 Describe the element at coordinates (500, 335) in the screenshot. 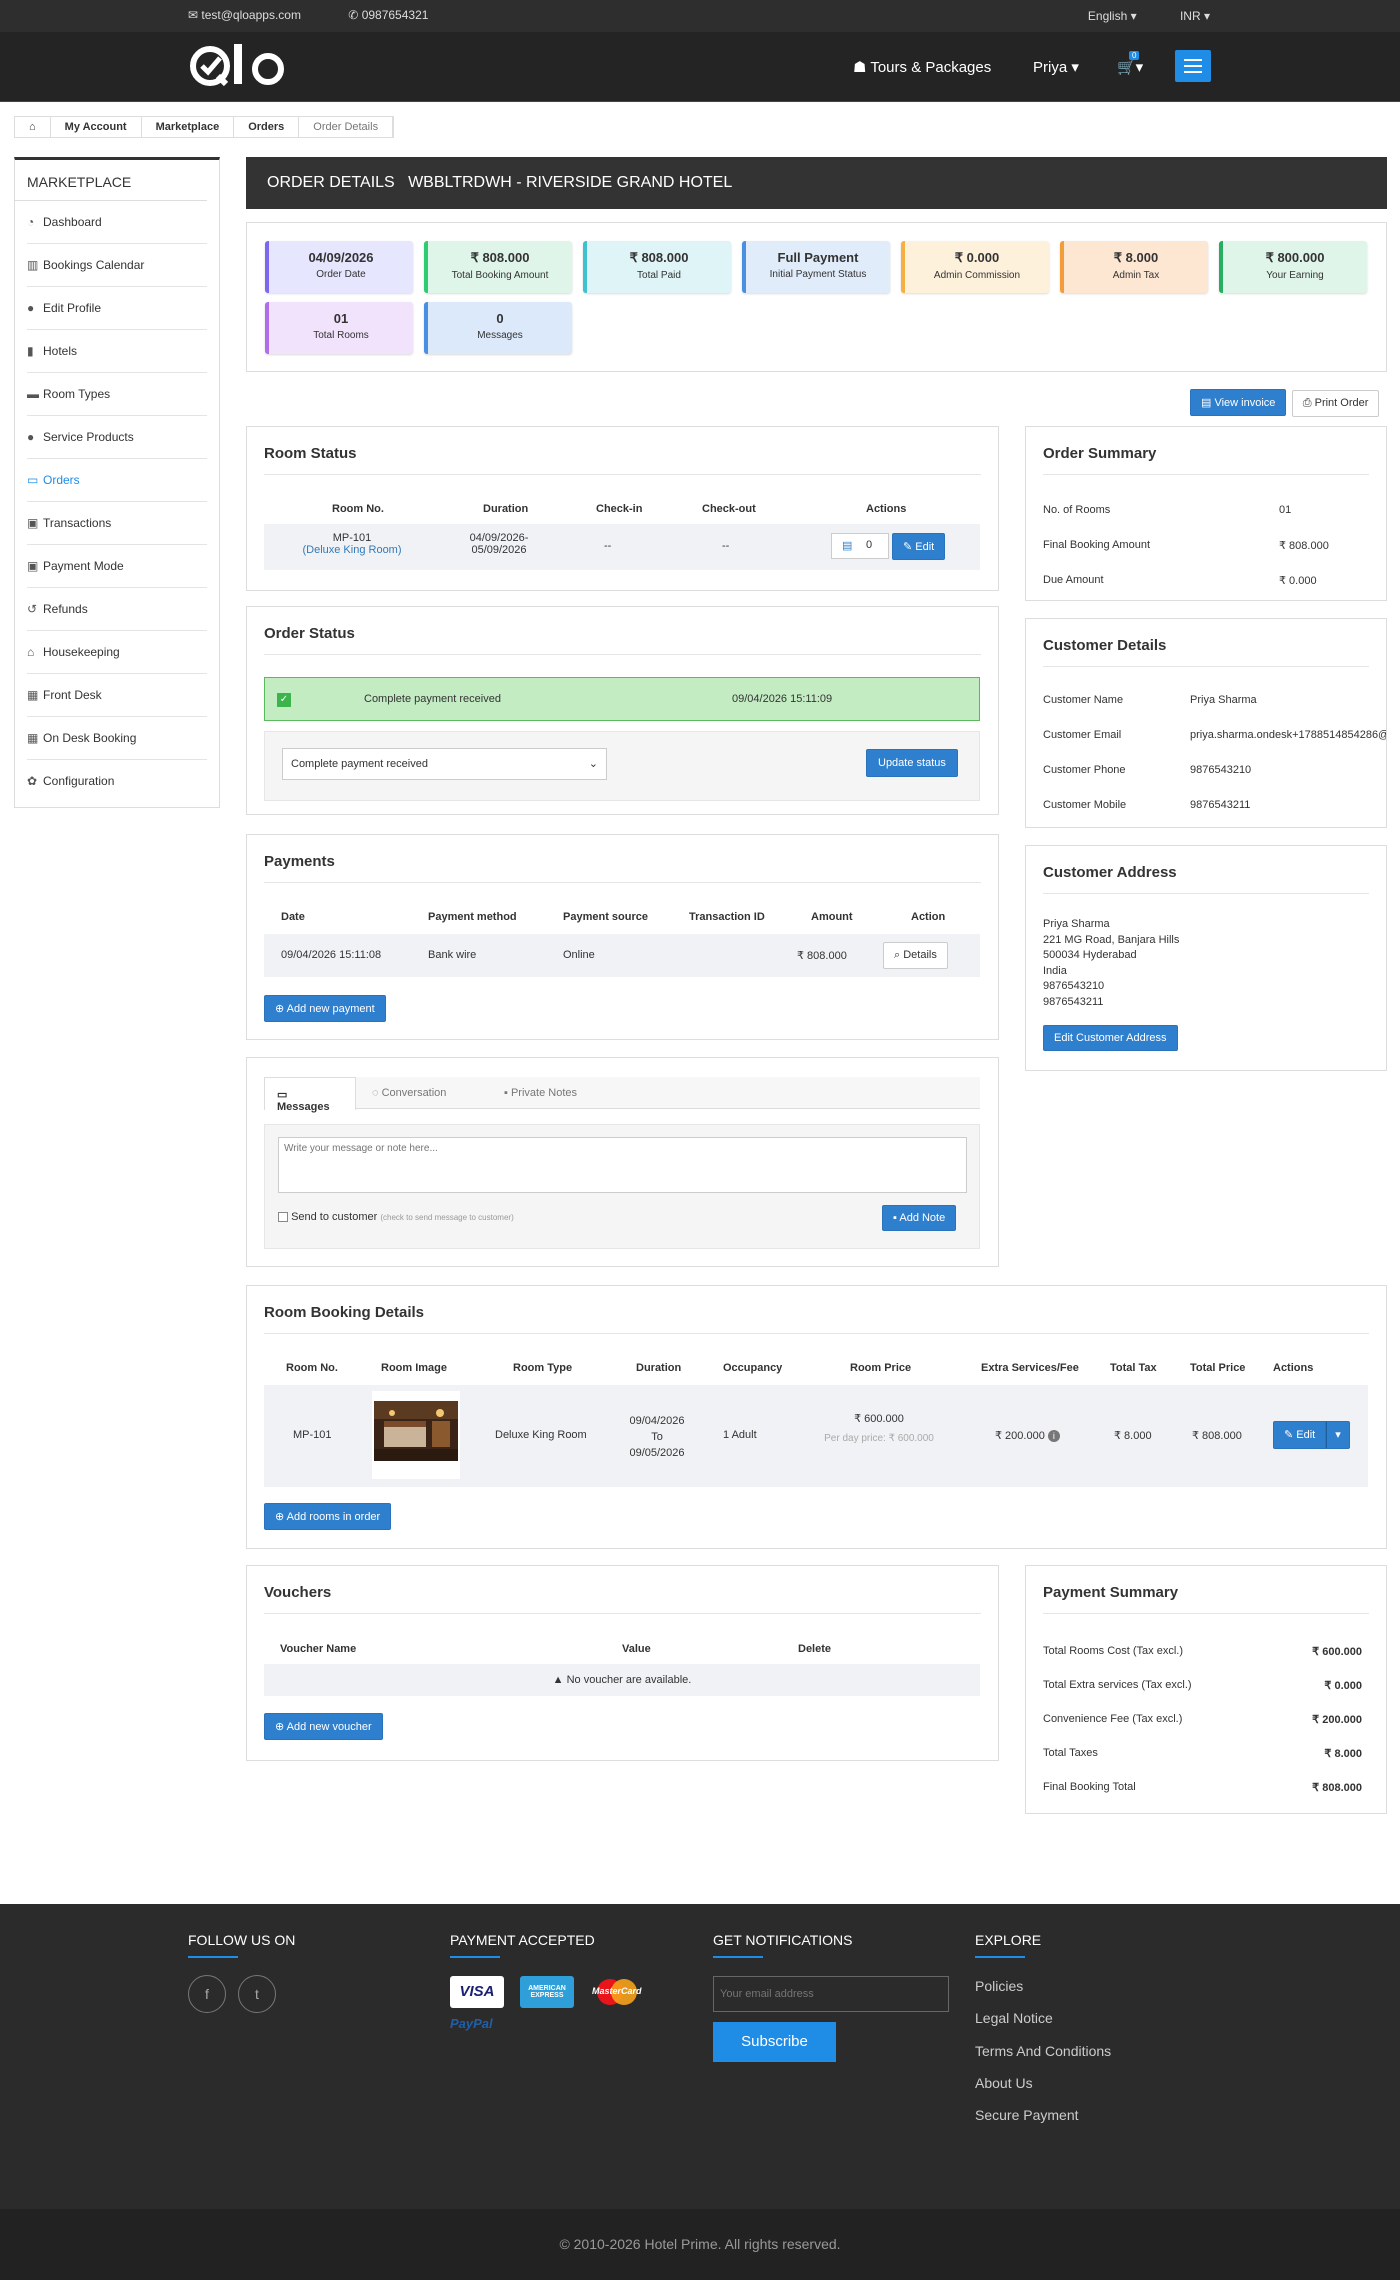

I see `stat-label: Messages` at that location.